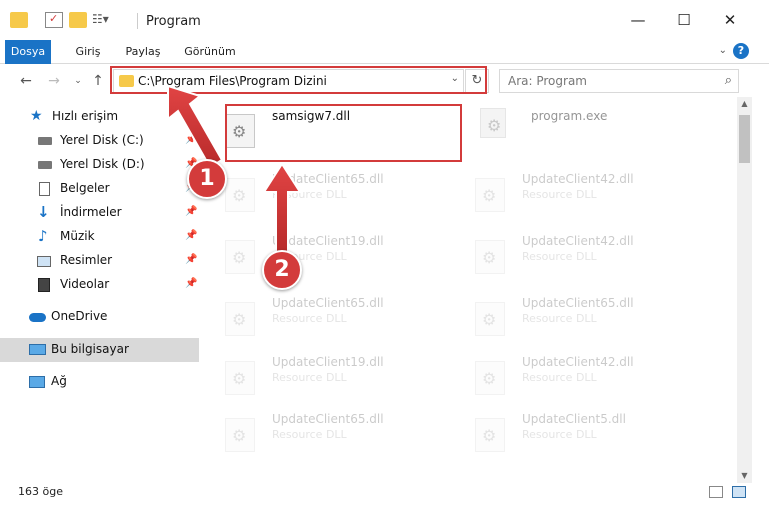 Image resolution: width=769 pixels, height=518 pixels. I want to click on forward-button: →, so click(54, 81).